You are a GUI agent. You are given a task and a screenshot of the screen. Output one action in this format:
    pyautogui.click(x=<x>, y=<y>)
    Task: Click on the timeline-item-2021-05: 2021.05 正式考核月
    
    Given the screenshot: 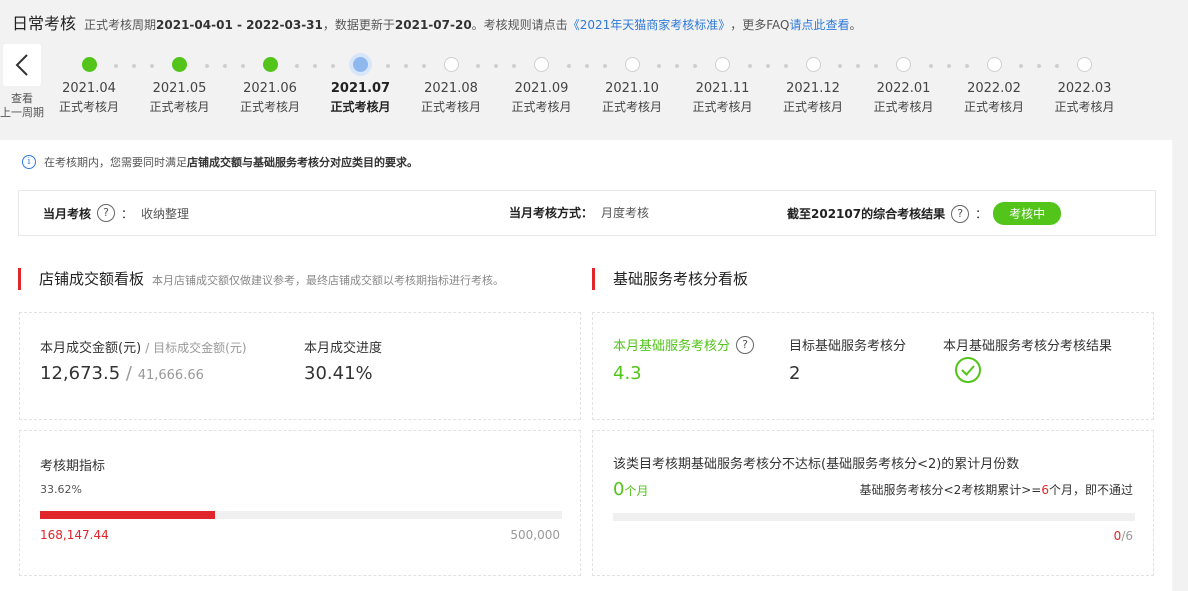 What is the action you would take?
    pyautogui.click(x=180, y=82)
    